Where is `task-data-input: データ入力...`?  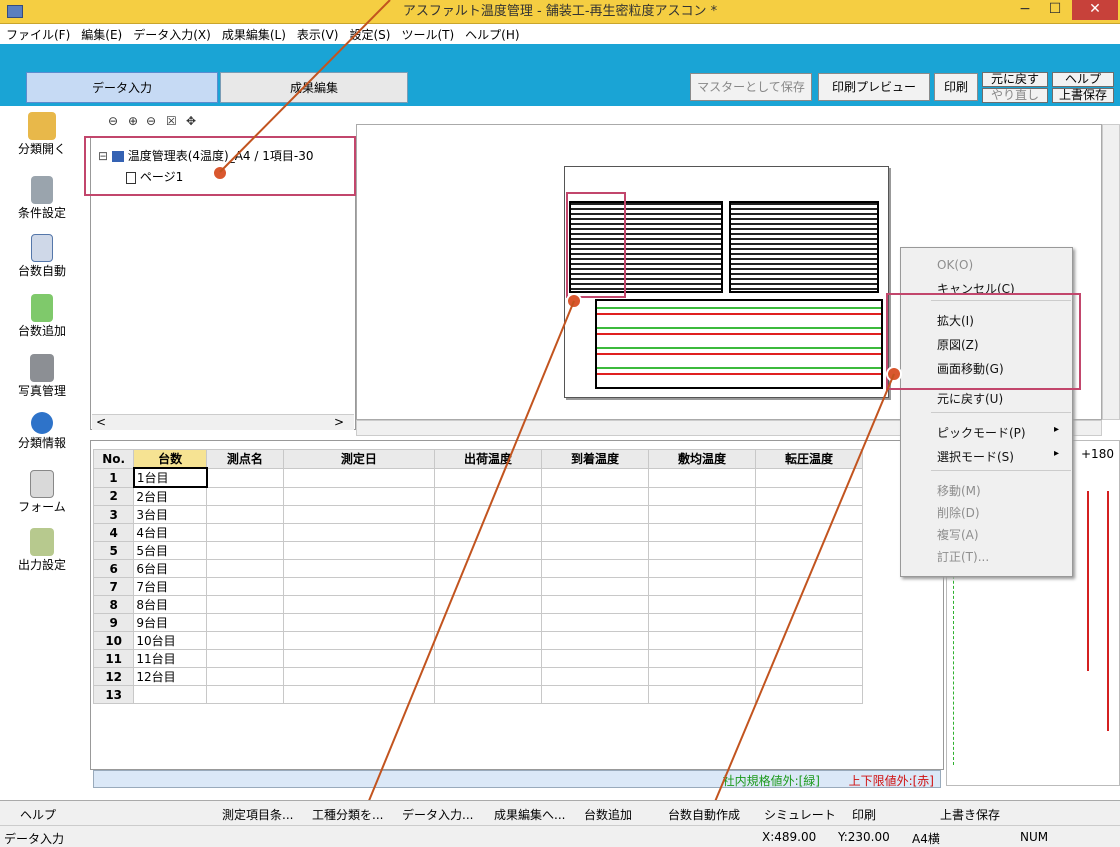
task-data-input: データ入力... is located at coordinates (437, 814).